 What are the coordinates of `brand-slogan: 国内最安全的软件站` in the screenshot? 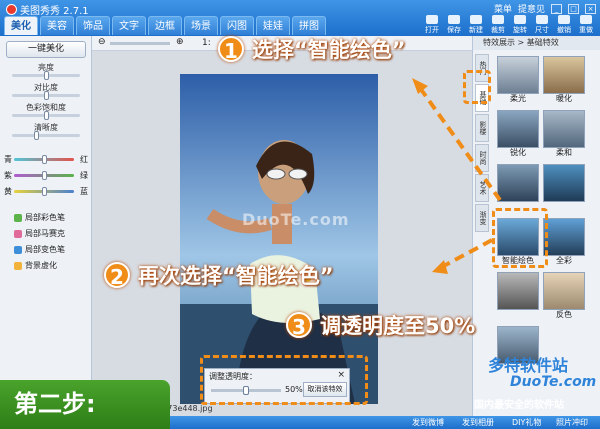 It's located at (519, 405).